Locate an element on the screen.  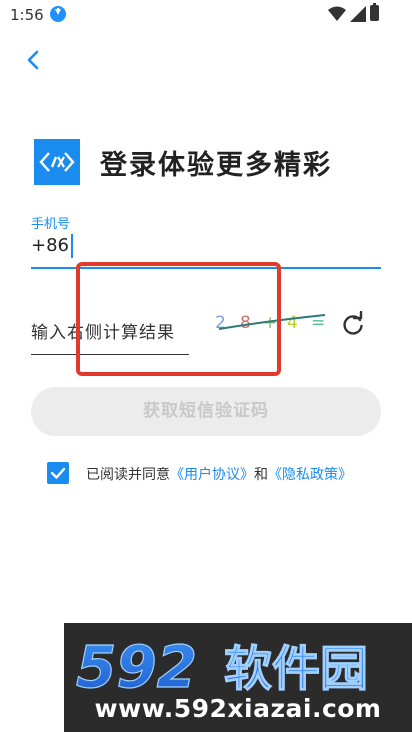
check-icon is located at coordinates (58, 473).